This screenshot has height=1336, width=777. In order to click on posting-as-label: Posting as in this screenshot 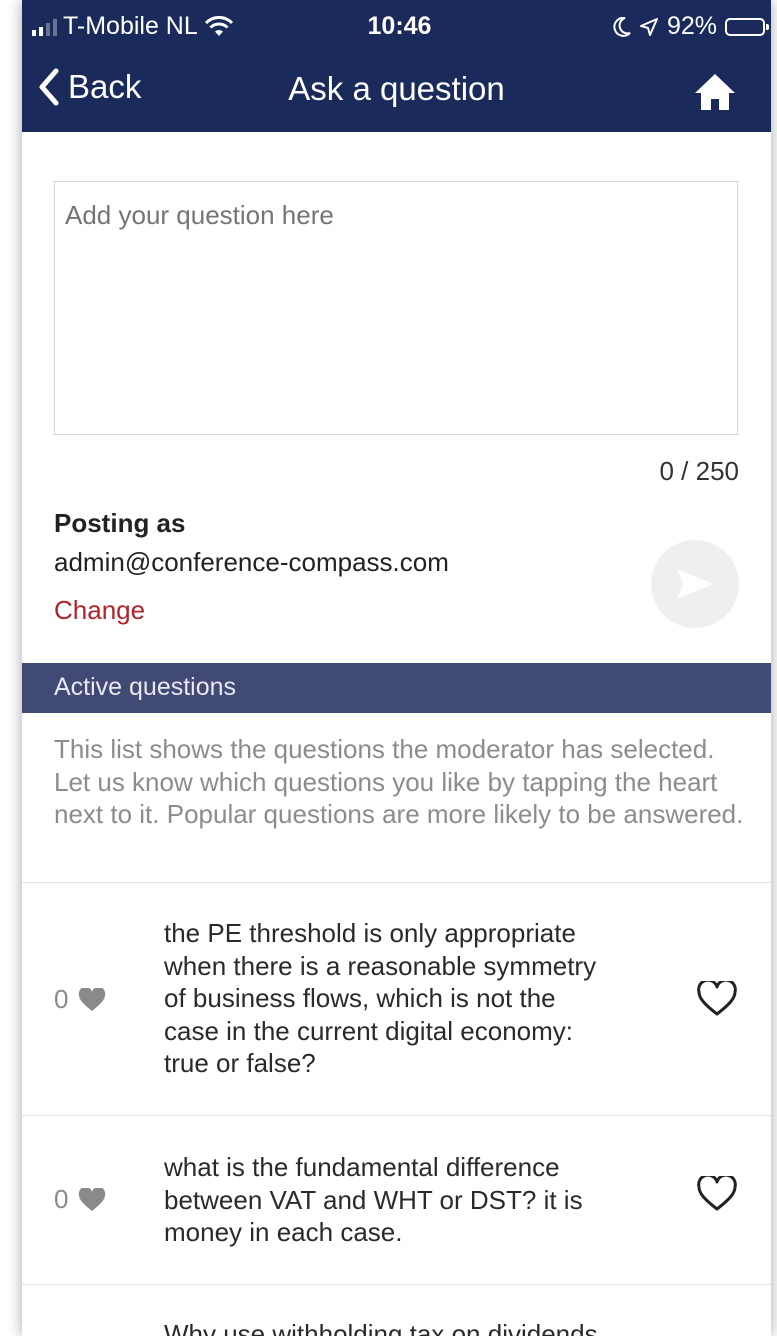, I will do `click(120, 523)`.